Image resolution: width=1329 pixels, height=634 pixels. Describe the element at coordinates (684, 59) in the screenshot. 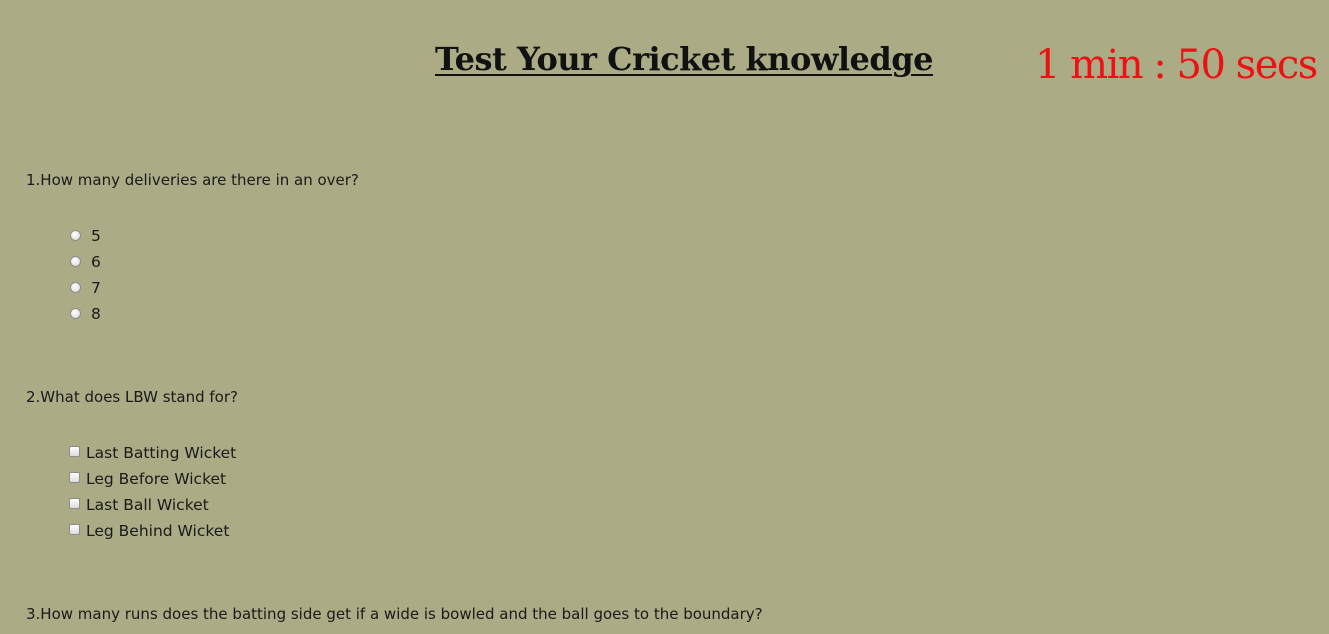

I see `page-title: Test Your Cricket knowledge` at that location.